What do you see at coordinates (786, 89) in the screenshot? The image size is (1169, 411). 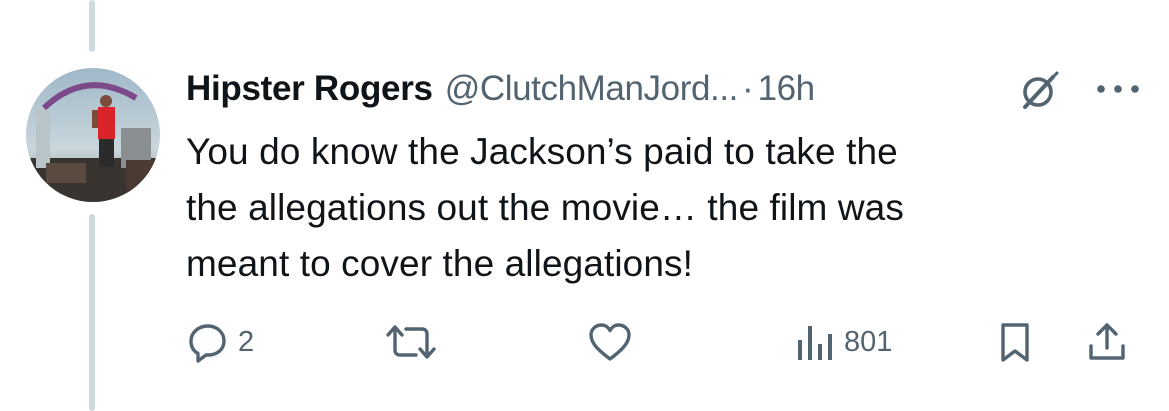 I see `timestamp: 16h` at bounding box center [786, 89].